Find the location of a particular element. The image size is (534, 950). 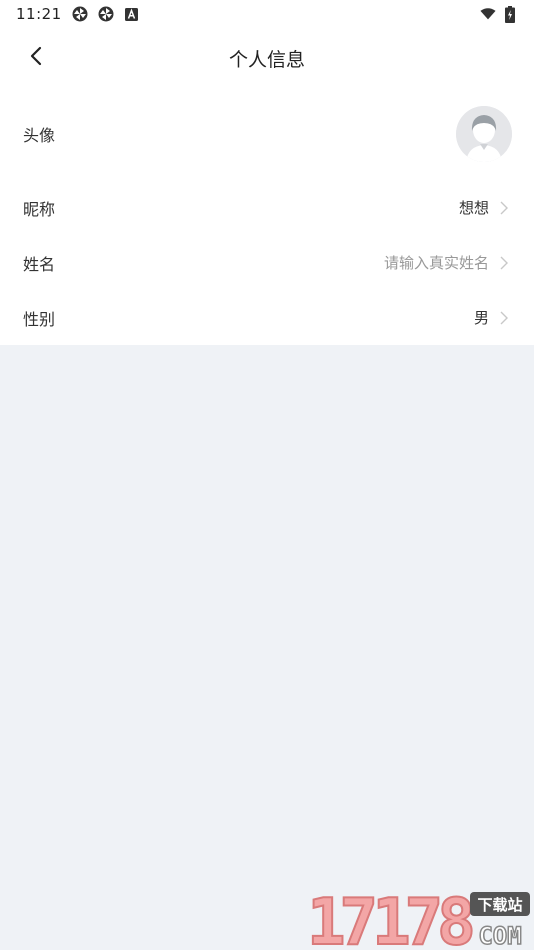

header: 个人信息 is located at coordinates (267, 58).